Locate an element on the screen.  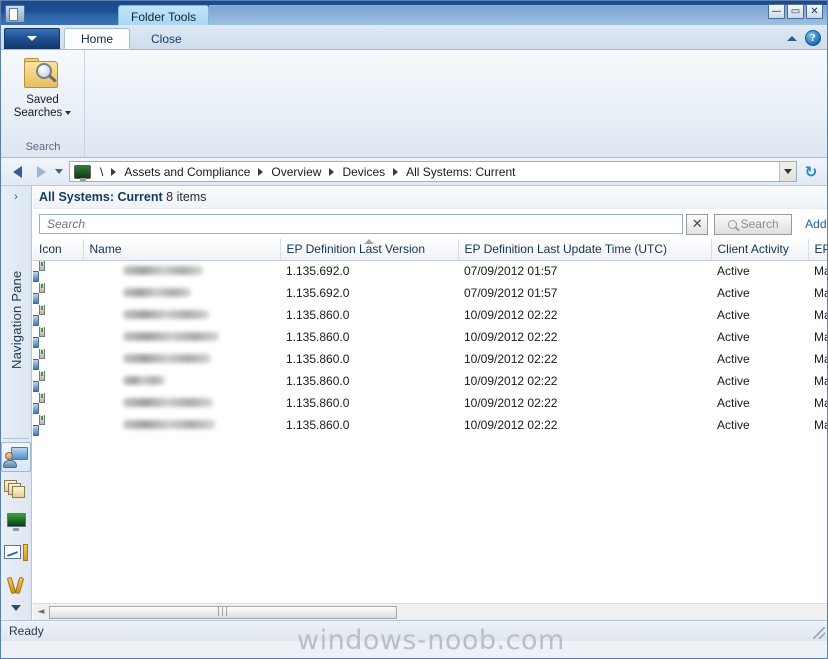
scrollbar-thumb: ||| is located at coordinates (223, 612).